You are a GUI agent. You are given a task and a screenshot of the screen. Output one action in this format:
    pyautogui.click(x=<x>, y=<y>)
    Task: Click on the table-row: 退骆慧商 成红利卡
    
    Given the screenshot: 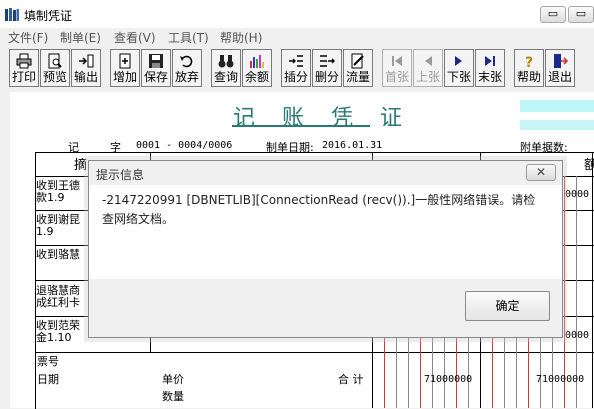 What is the action you would take?
    pyautogui.click(x=58, y=297)
    